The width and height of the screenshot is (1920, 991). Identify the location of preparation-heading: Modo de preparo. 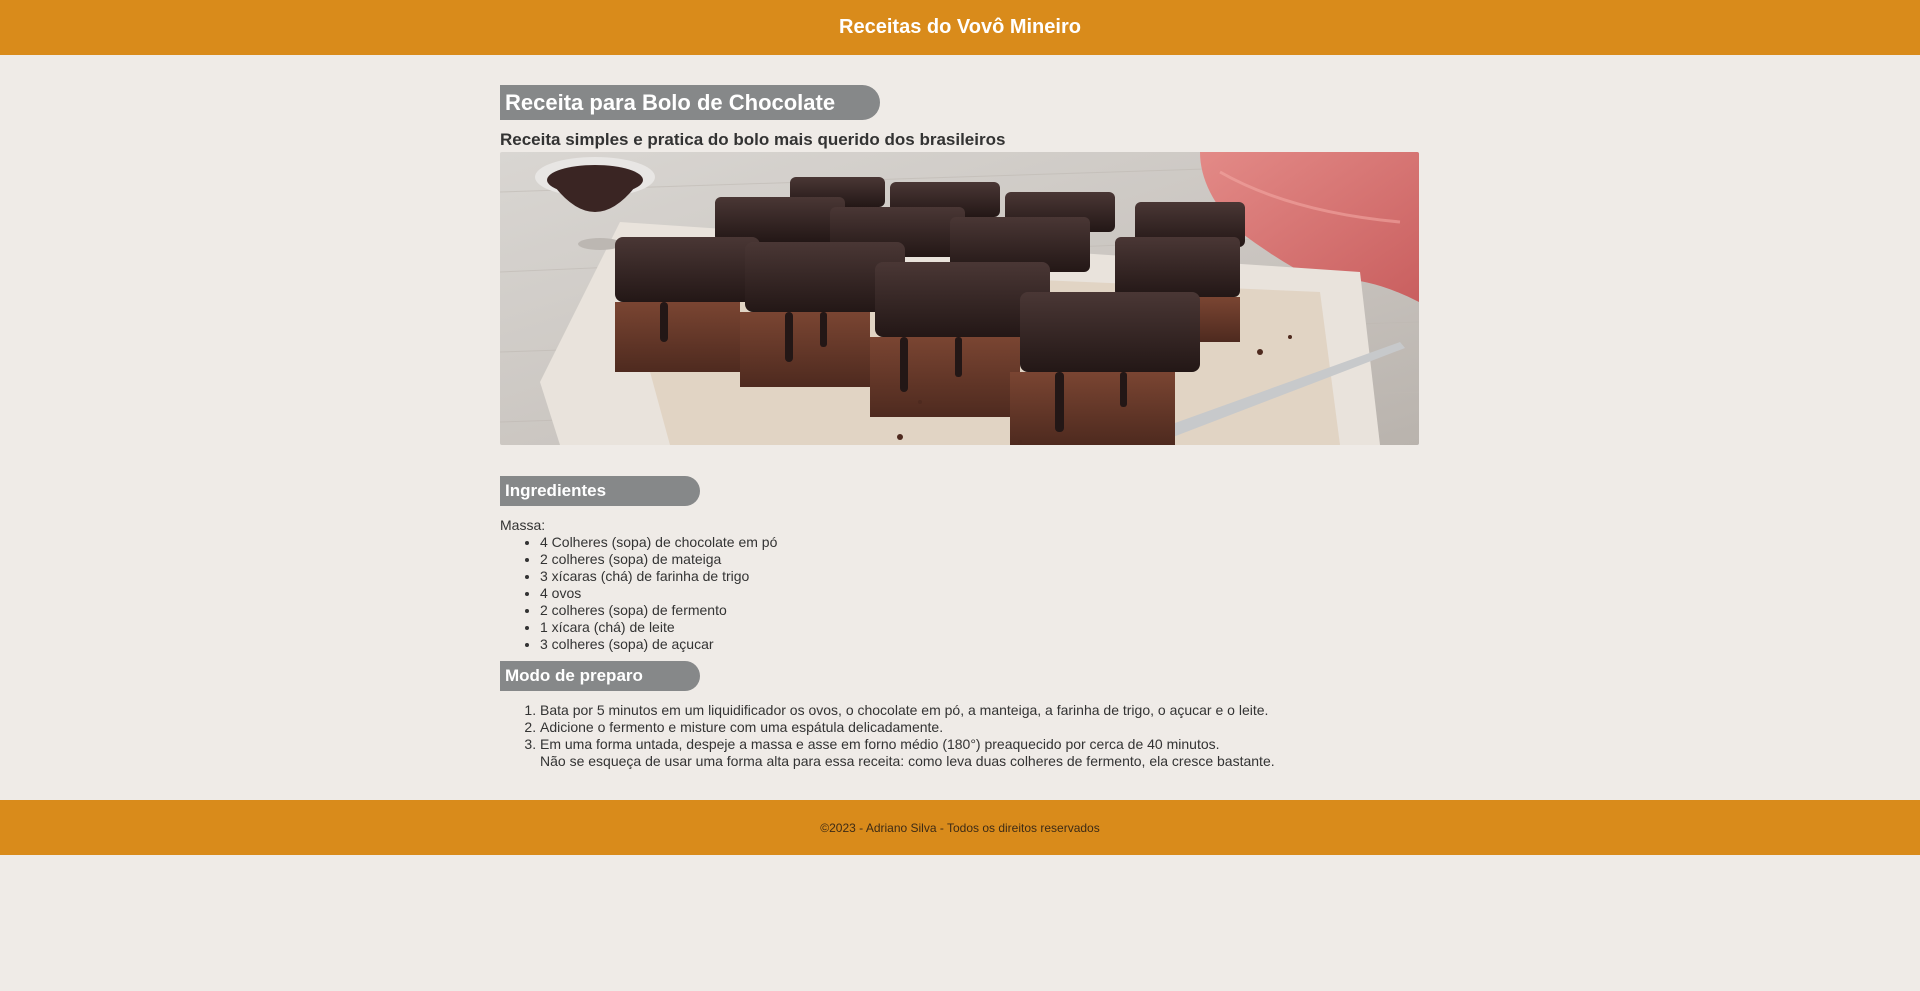
(600, 676).